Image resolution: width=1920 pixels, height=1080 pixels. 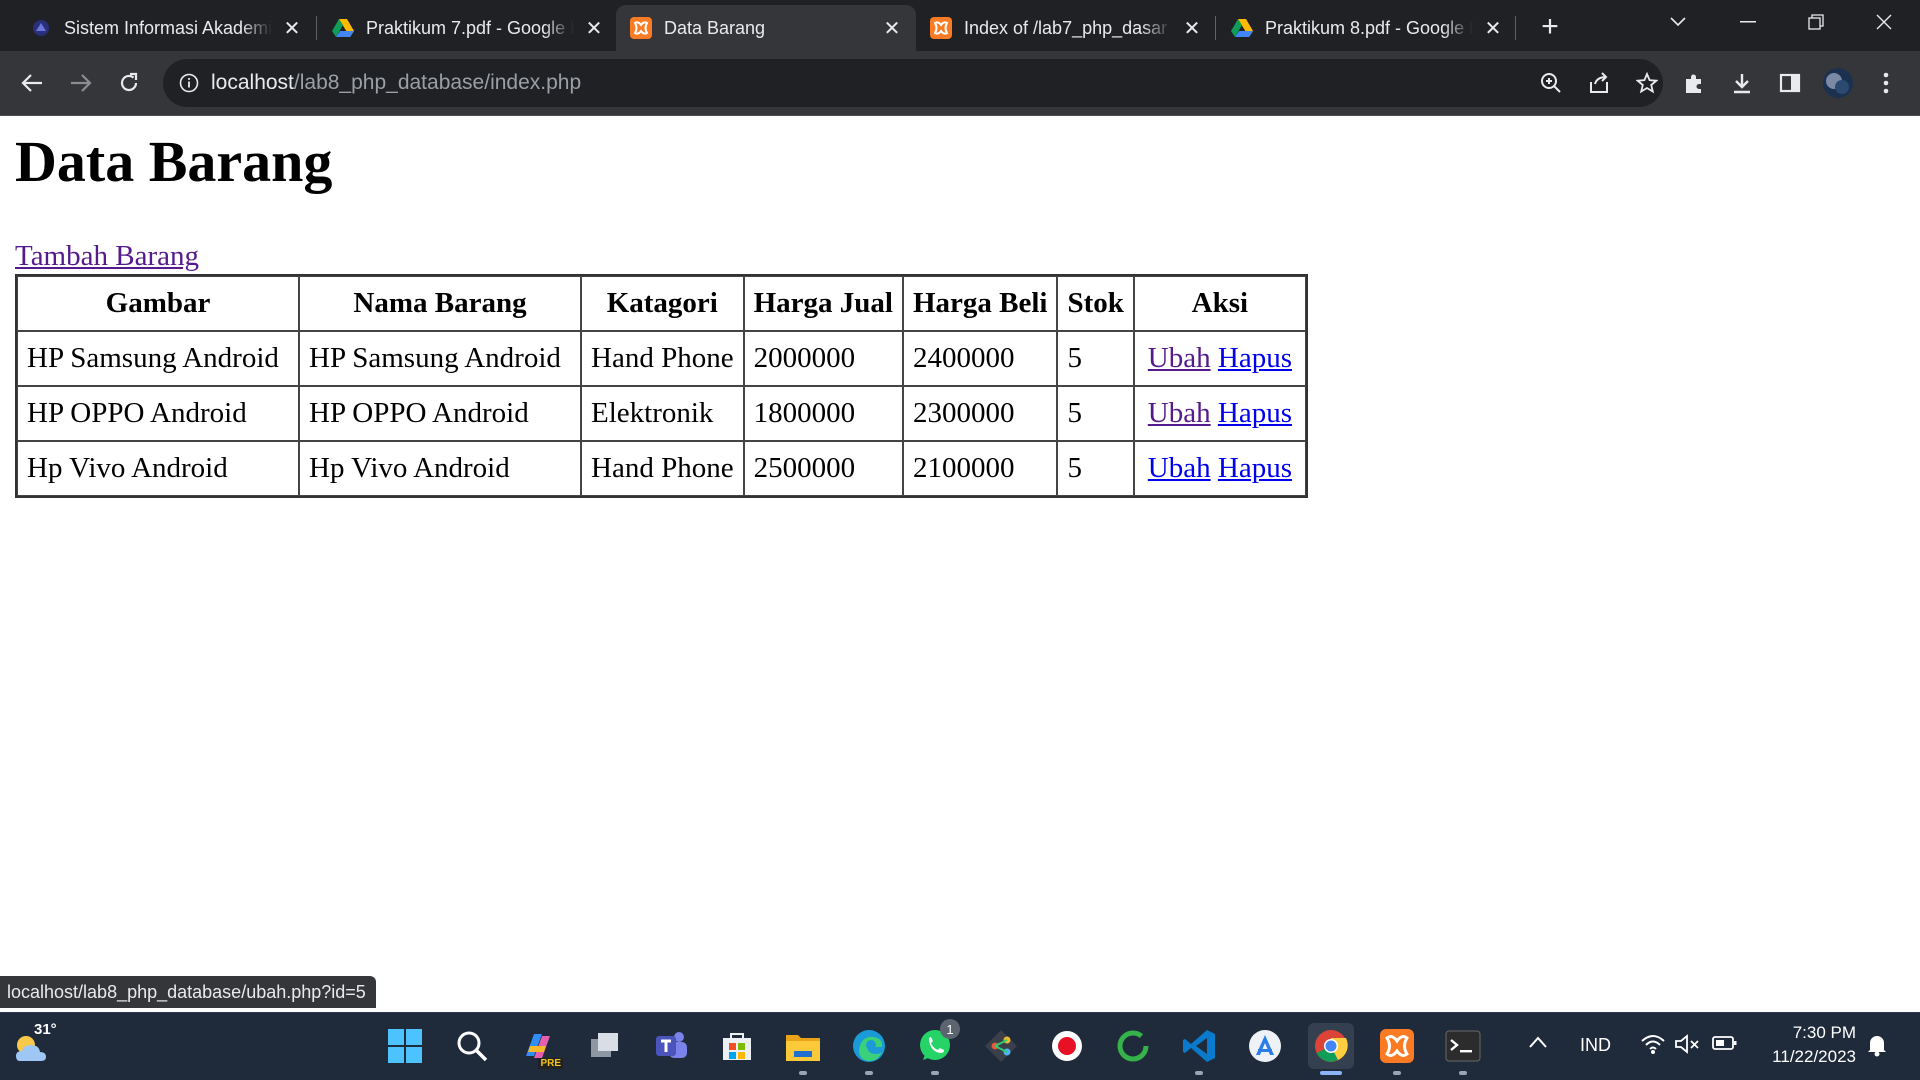 I want to click on store-icon, so click(x=737, y=1046).